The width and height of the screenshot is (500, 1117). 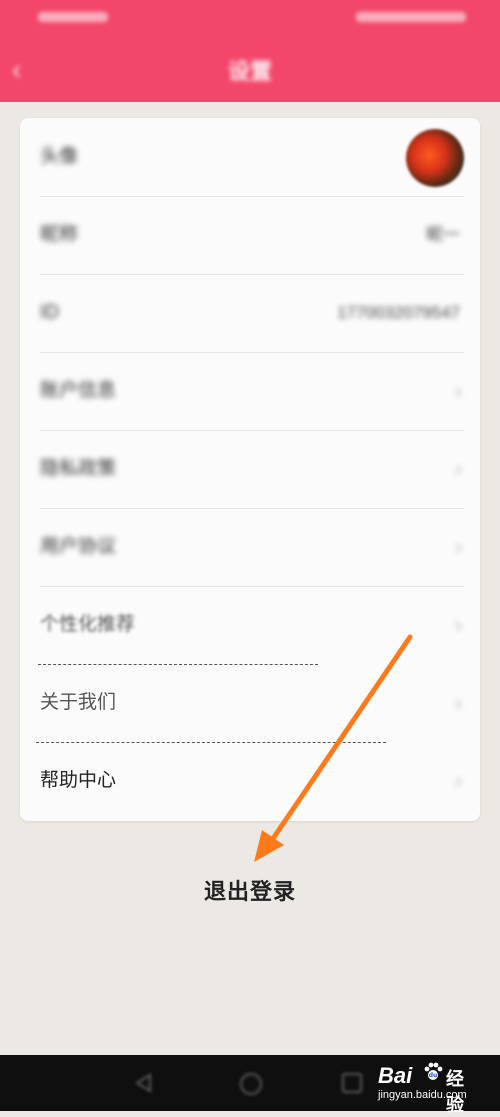 I want to click on annotation-arrow, so click(x=333, y=748).